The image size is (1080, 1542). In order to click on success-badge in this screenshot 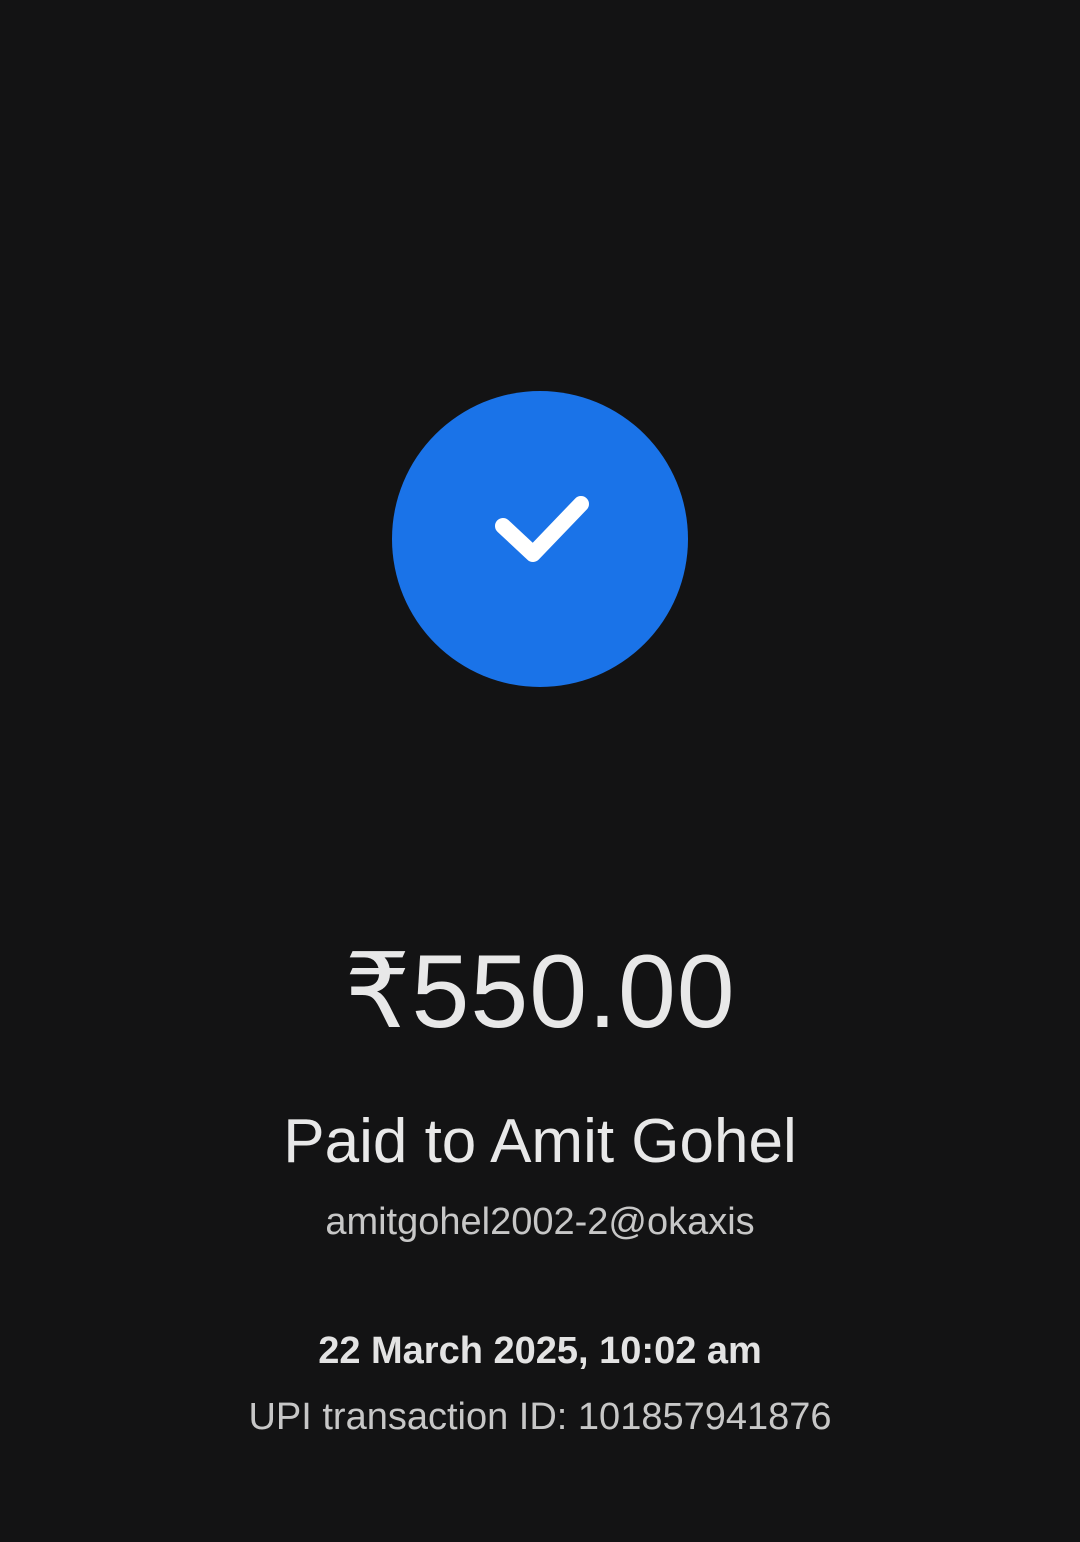, I will do `click(540, 539)`.